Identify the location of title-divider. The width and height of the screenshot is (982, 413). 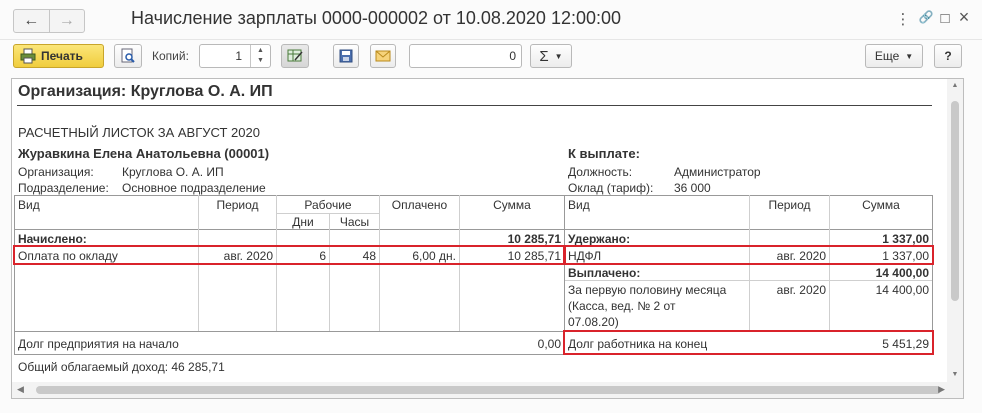
(474, 105).